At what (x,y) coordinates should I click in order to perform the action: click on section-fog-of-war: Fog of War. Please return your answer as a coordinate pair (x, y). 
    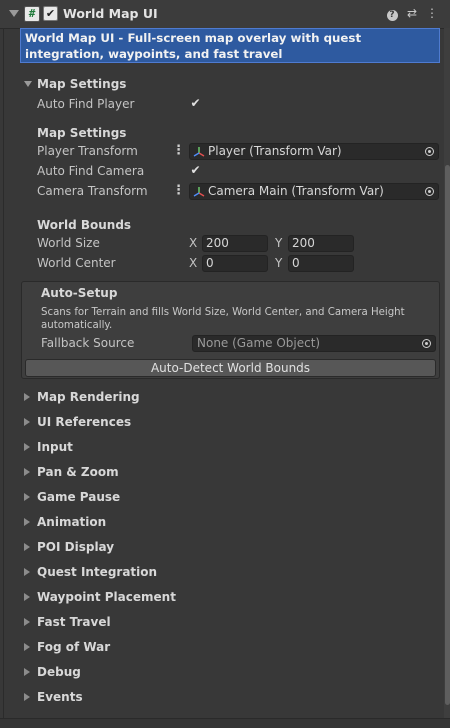
    Looking at the image, I should click on (73, 647).